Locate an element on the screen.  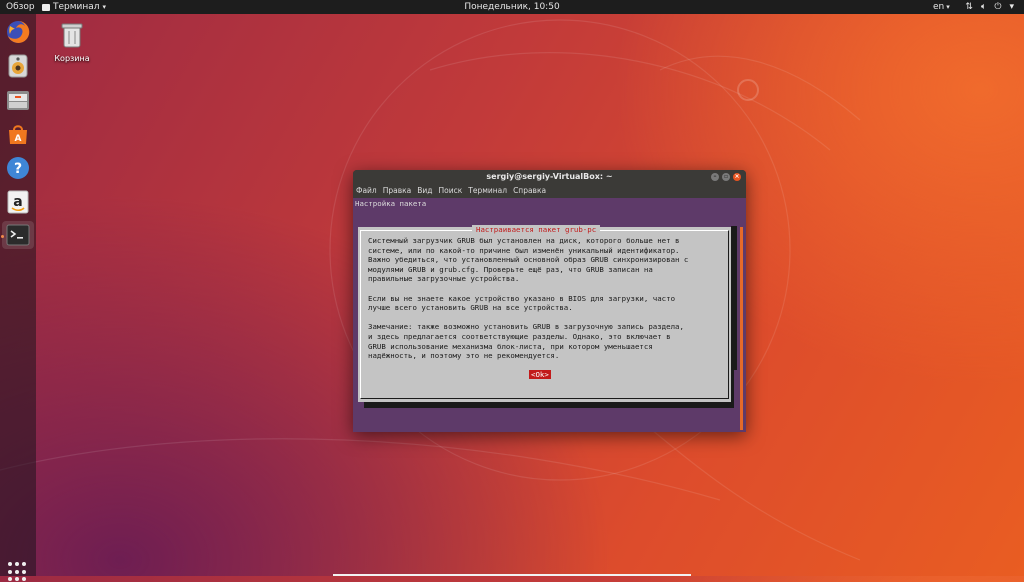
svg-text: a is located at coordinates (17, 202).